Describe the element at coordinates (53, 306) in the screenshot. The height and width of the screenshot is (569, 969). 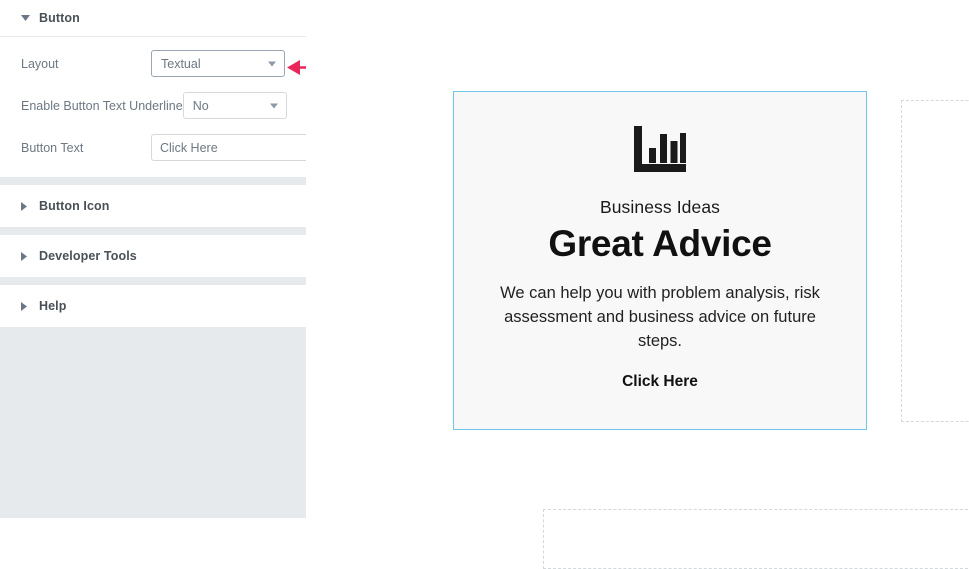
I see `section-title: Help` at that location.